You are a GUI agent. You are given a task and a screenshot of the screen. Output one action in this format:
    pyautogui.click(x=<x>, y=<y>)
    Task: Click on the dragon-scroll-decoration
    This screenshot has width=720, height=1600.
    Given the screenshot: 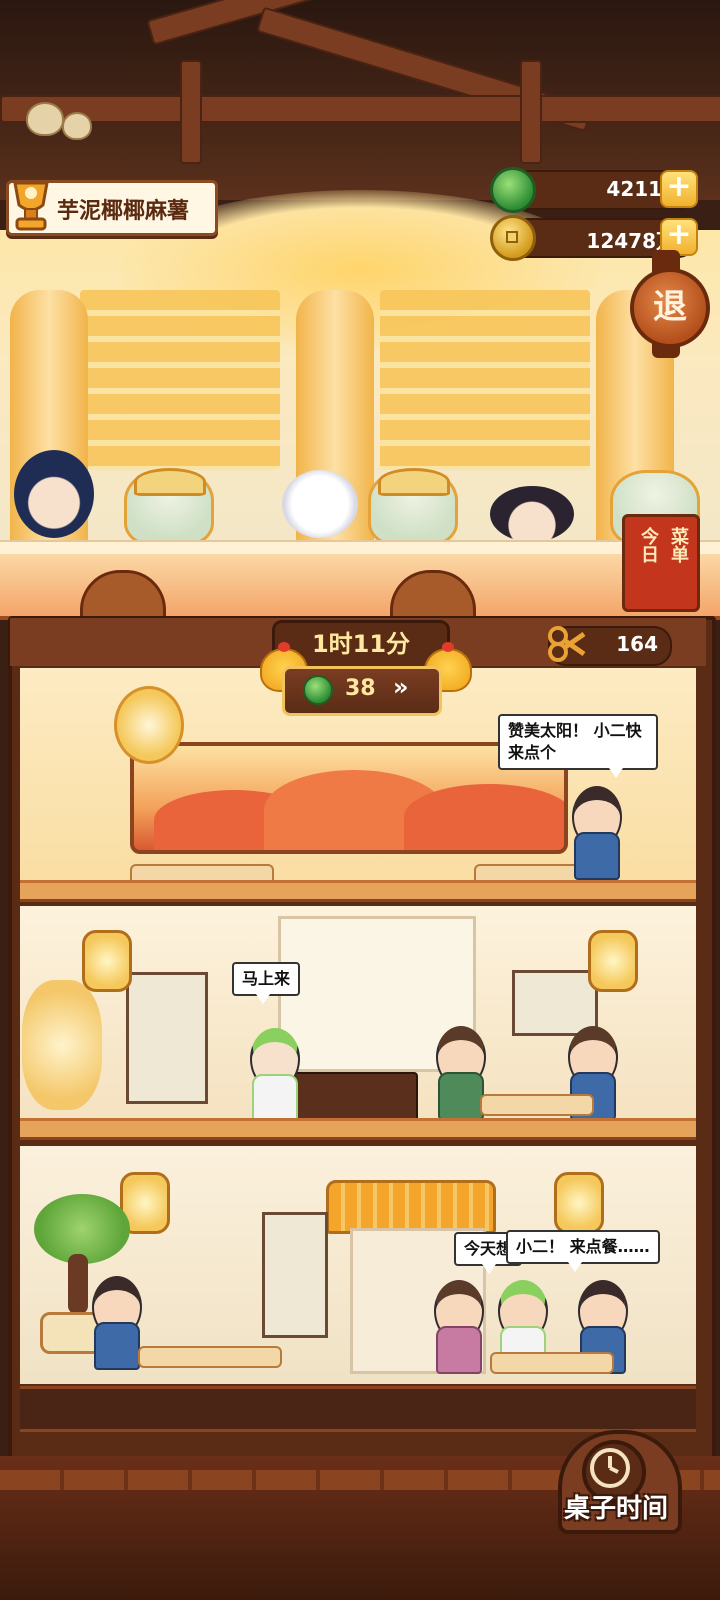 What is the action you would take?
    pyautogui.click(x=167, y=1038)
    